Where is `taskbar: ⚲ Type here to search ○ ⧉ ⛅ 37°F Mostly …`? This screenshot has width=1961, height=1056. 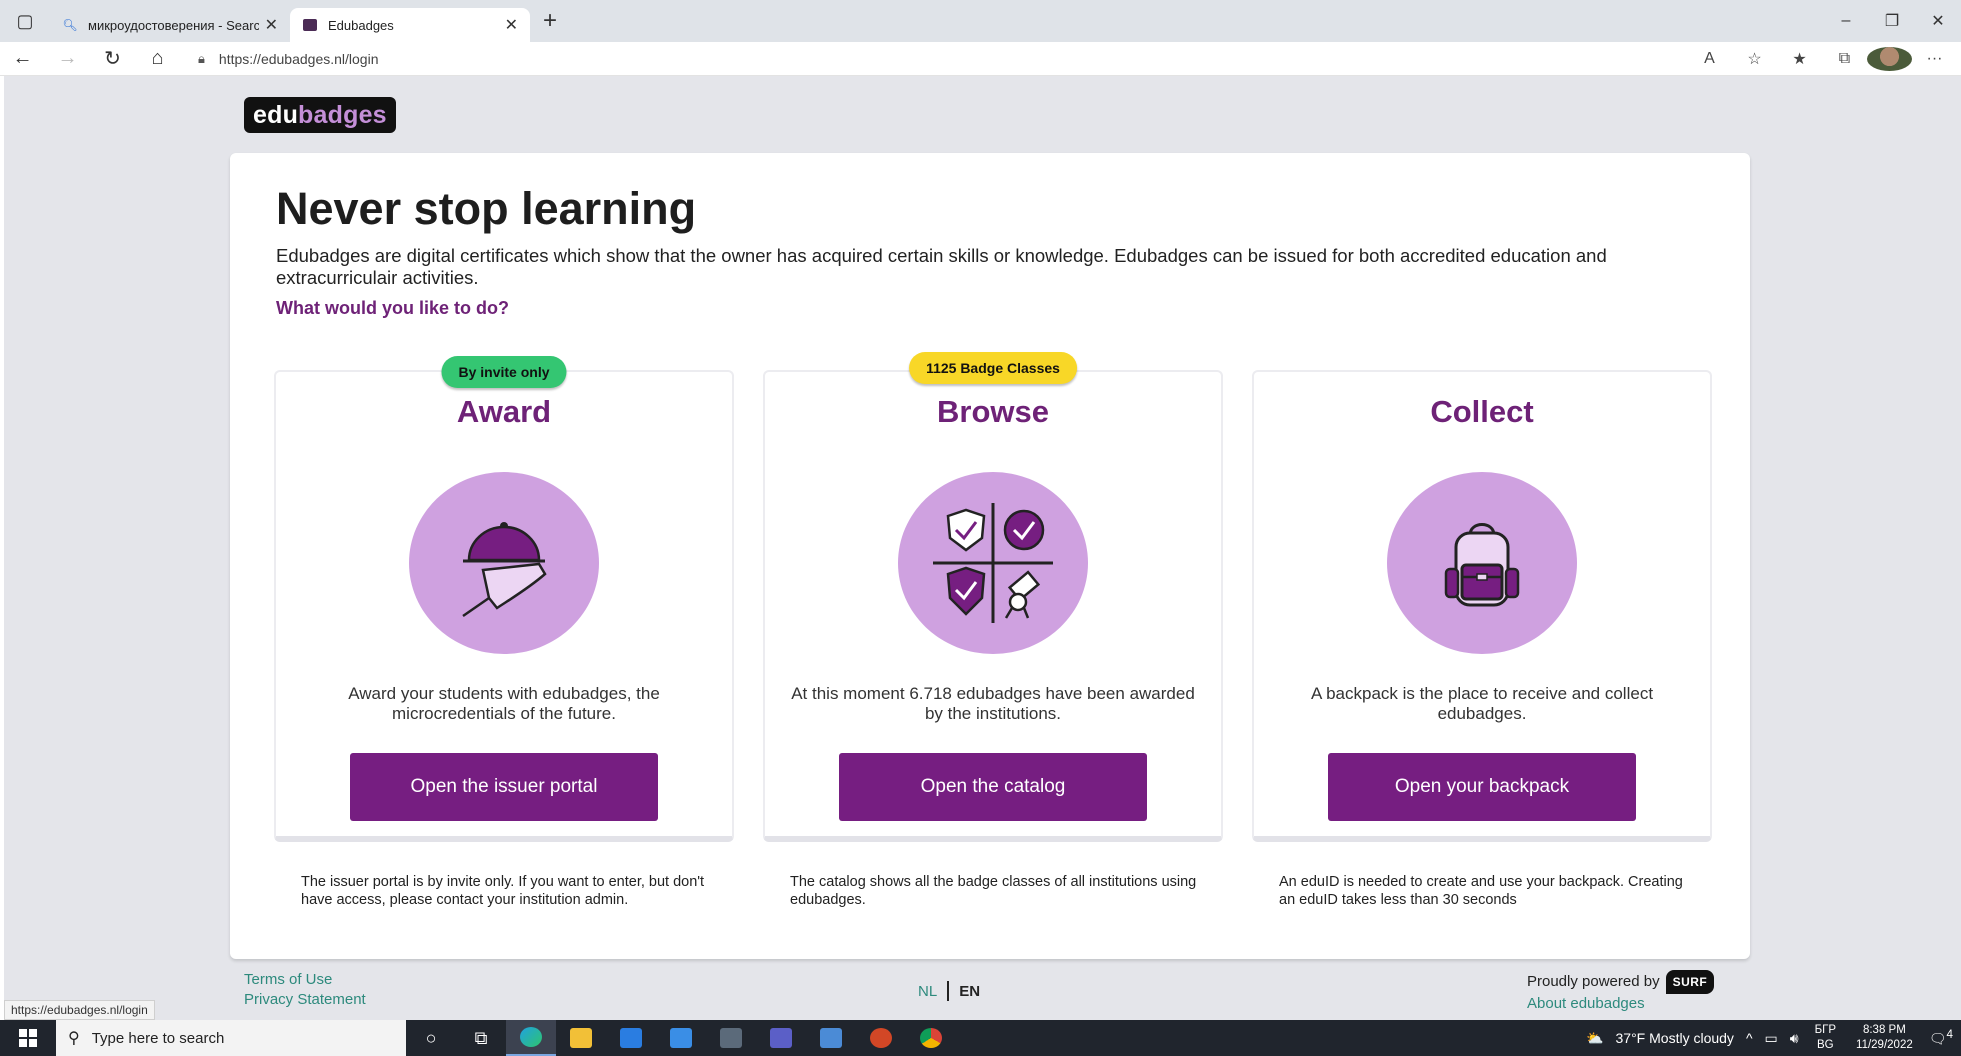 taskbar: ⚲ Type here to search ○ ⧉ ⛅ 37°F Mostly … is located at coordinates (980, 1038).